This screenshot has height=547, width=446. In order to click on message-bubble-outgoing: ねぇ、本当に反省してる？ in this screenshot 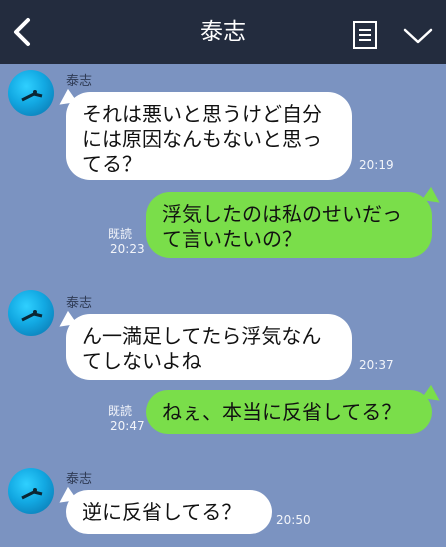, I will do `click(289, 412)`.